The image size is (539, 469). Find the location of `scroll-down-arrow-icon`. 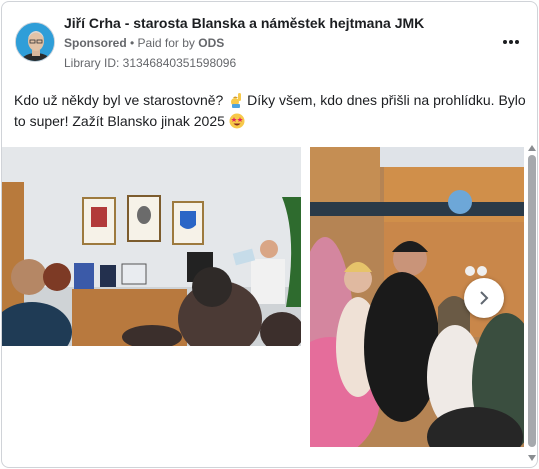

scroll-down-arrow-icon is located at coordinates (532, 458).